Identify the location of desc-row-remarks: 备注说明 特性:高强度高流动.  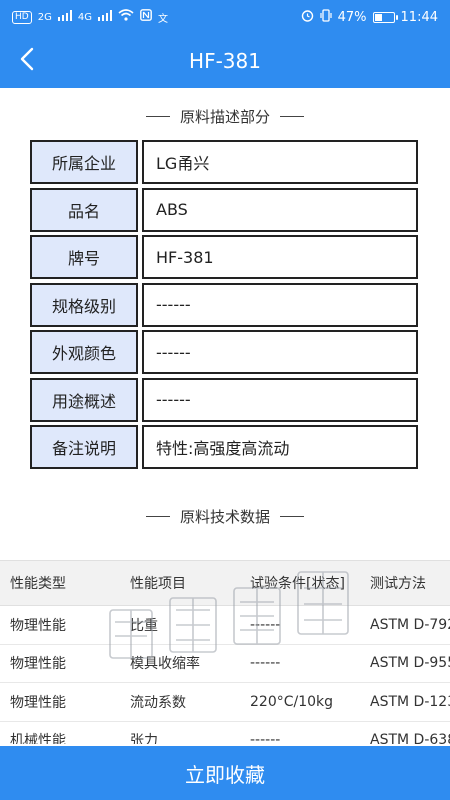
(224, 447).